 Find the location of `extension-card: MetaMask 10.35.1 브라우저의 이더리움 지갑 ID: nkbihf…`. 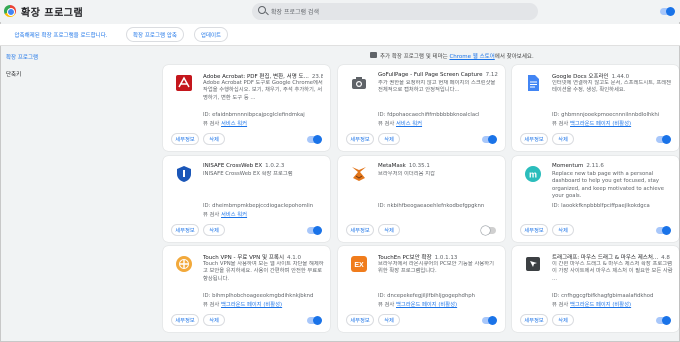

extension-card: MetaMask 10.35.1 브라우저의 이더리움 지갑 ID: nkbihf… is located at coordinates (421, 199).